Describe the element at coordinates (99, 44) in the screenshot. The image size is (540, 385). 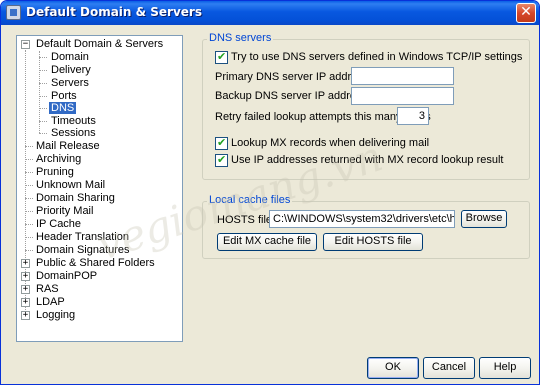
I see `tree-item-default-domain: Default Domain & Servers` at that location.